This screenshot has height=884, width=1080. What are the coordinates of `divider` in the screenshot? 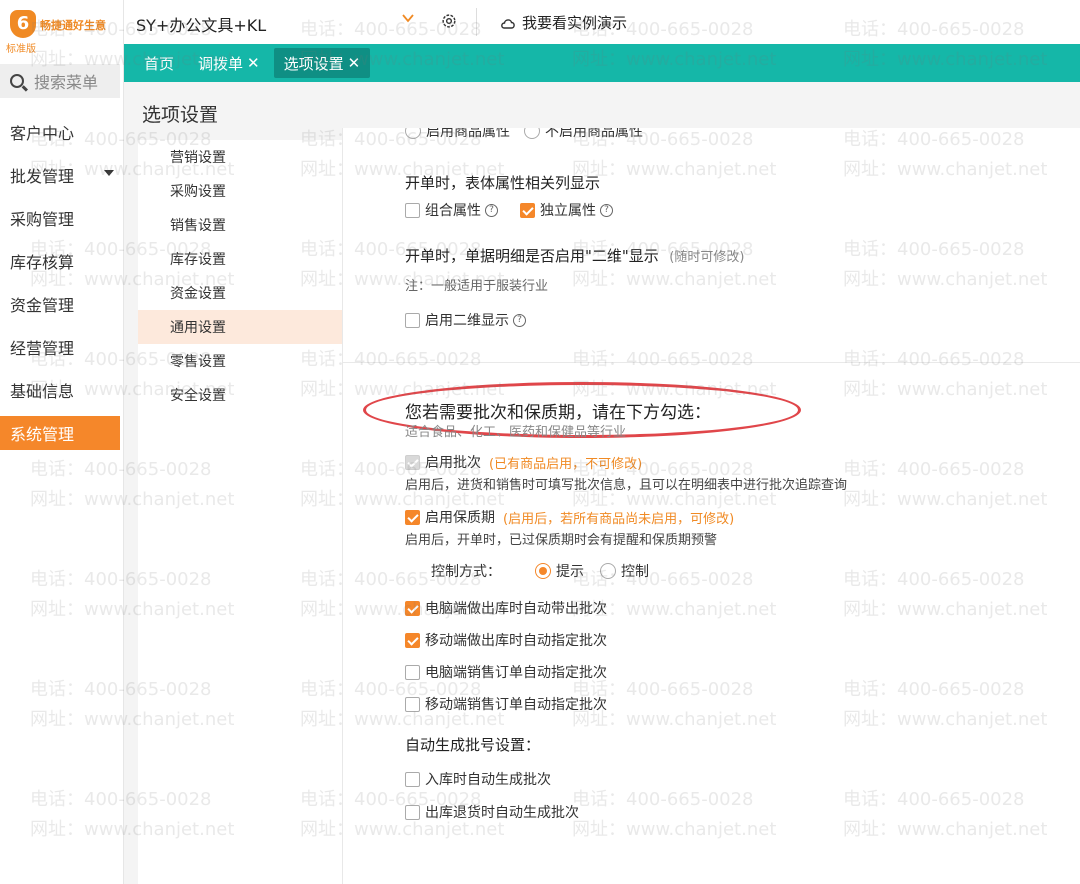 It's located at (711, 362).